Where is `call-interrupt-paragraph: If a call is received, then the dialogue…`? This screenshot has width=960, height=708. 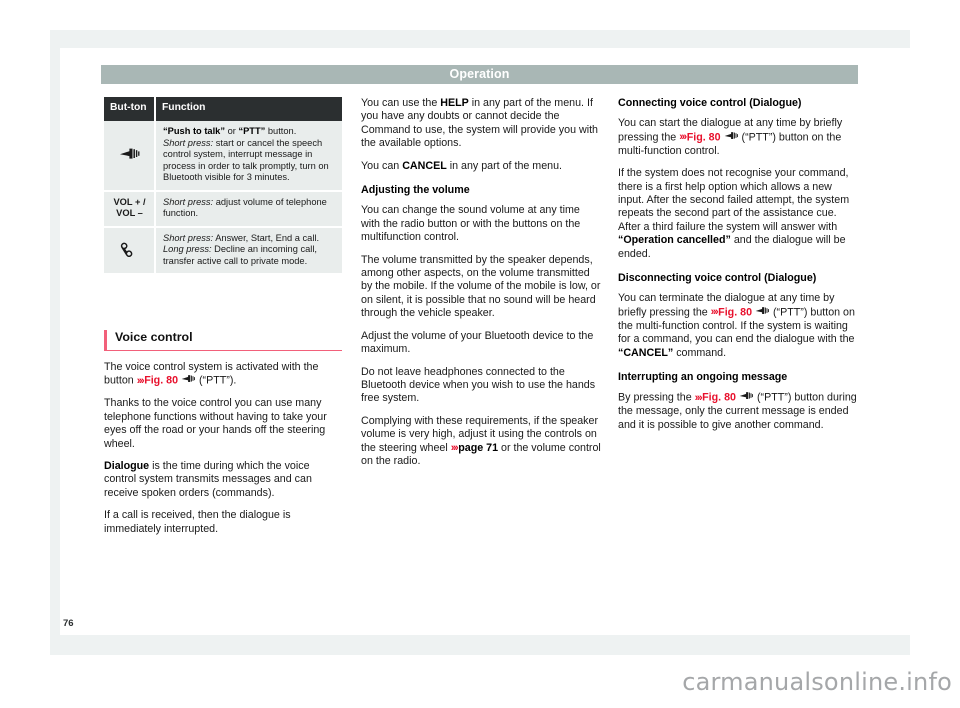 call-interrupt-paragraph: If a call is received, then the dialogue… is located at coordinates (197, 522).